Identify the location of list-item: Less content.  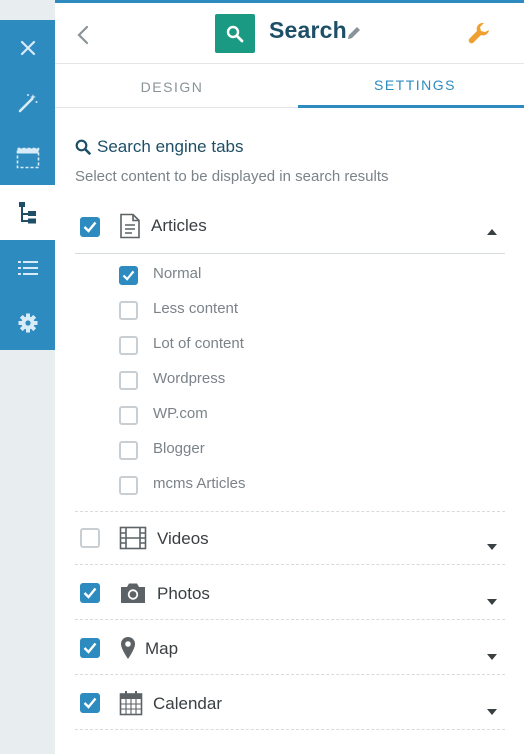
(309, 311).